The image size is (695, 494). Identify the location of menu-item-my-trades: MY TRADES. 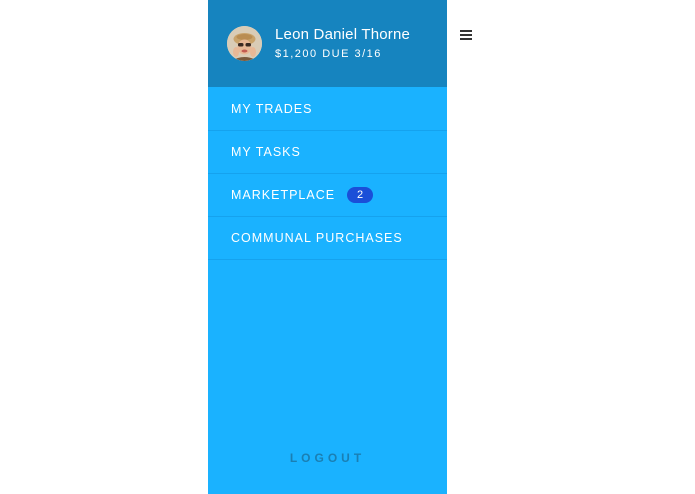
(327, 109).